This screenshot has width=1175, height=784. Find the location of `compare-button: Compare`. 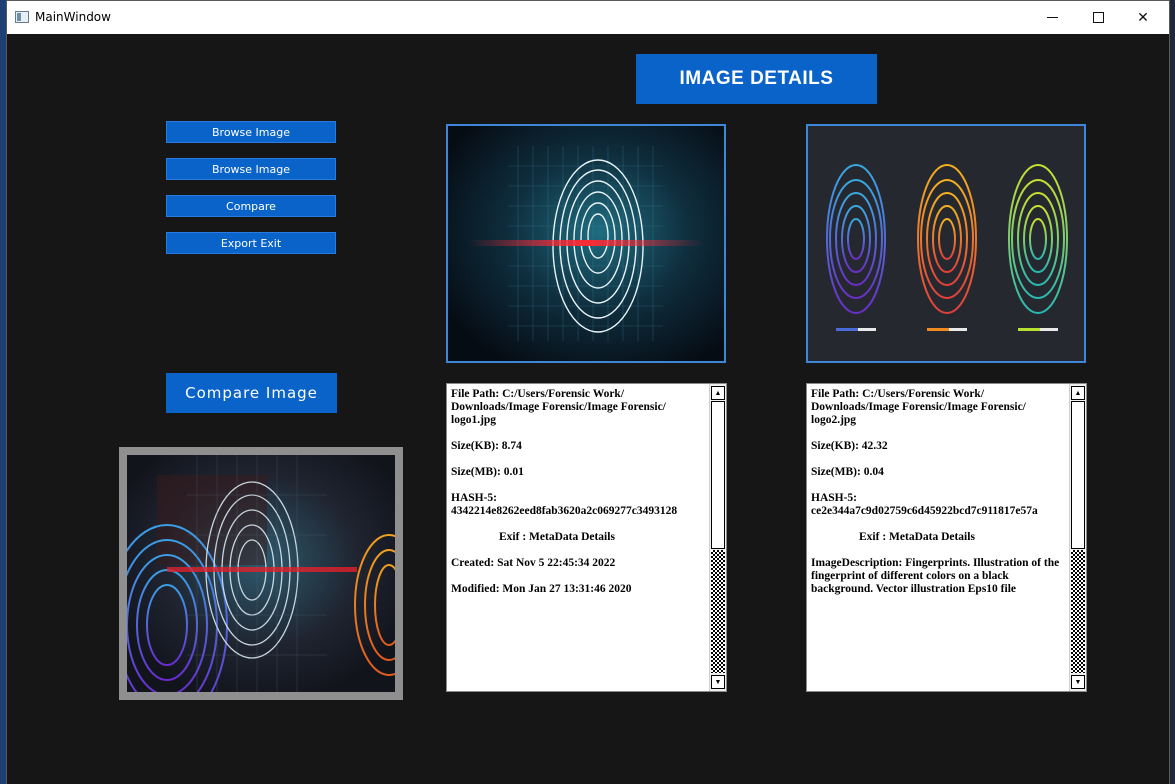

compare-button: Compare is located at coordinates (251, 206).